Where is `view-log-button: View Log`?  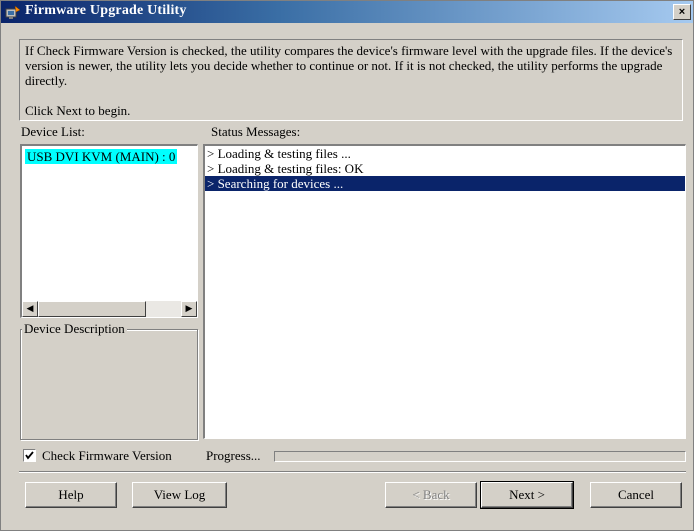
view-log-button: View Log is located at coordinates (179, 495).